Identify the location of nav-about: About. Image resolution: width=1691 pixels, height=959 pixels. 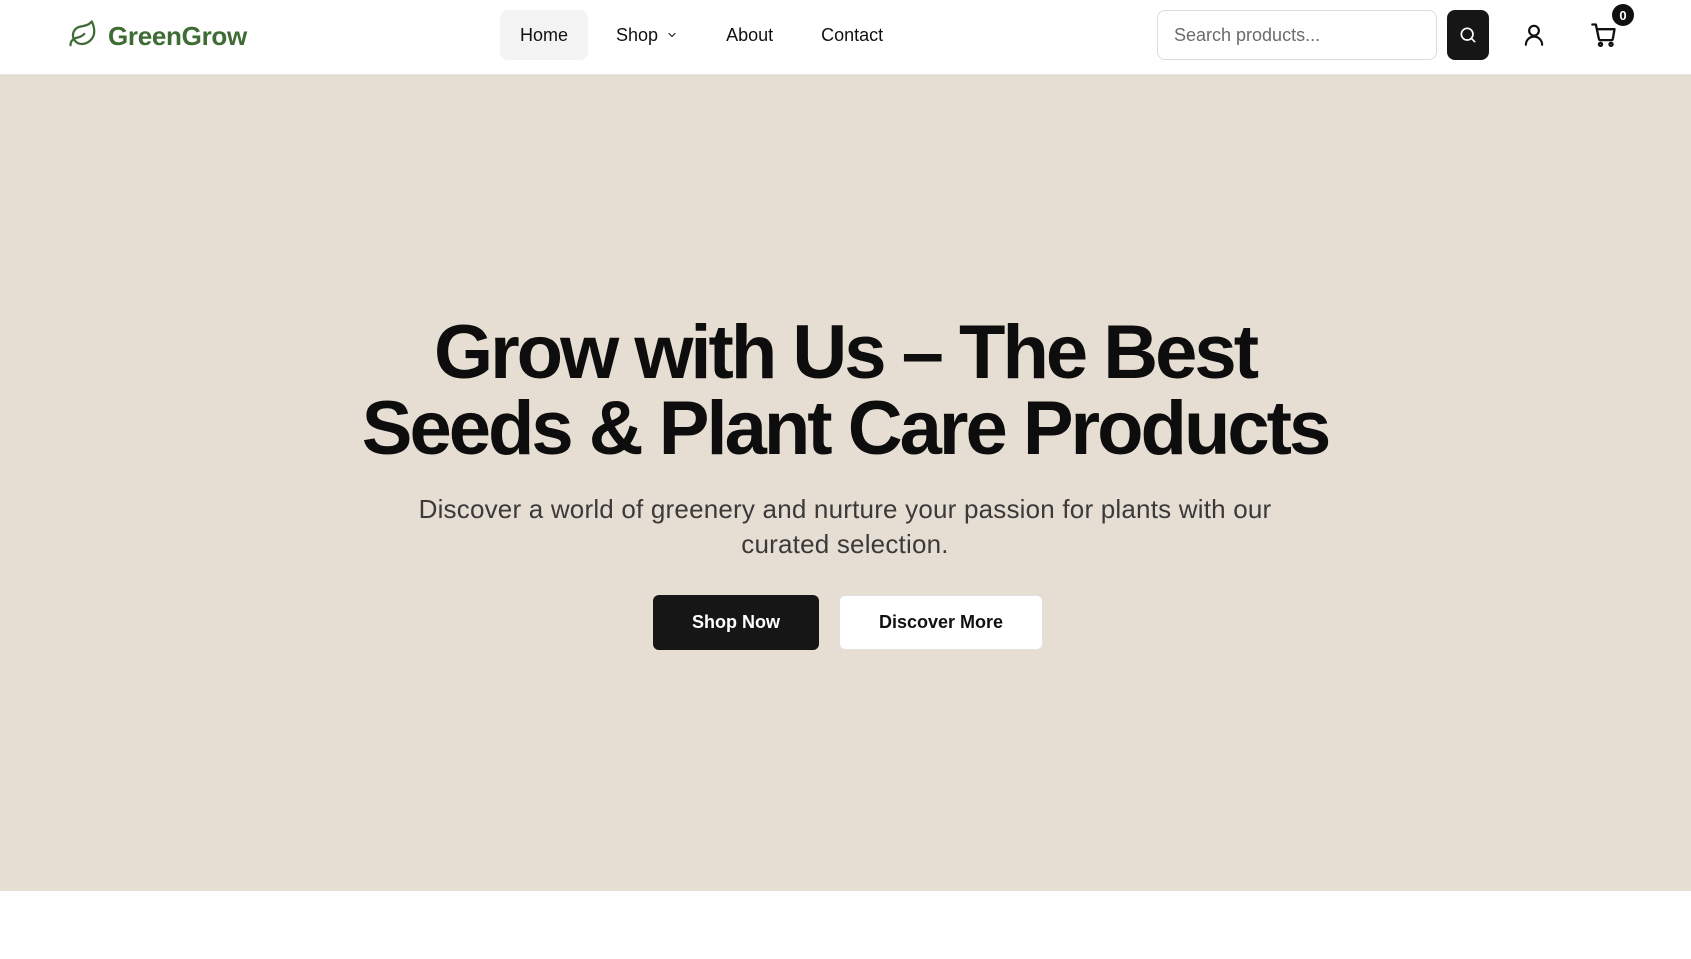
(749, 35).